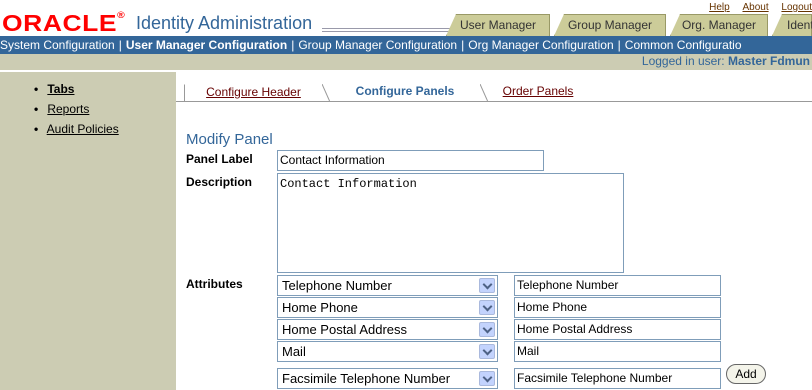 This screenshot has width=812, height=390. What do you see at coordinates (683, 61) in the screenshot?
I see `logged-in-prefix: Logged in user:` at bounding box center [683, 61].